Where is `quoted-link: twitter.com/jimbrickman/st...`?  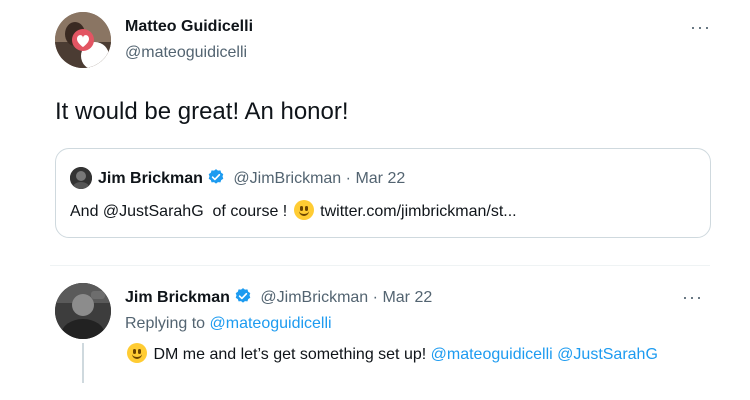 quoted-link: twitter.com/jimbrickman/st... is located at coordinates (418, 211).